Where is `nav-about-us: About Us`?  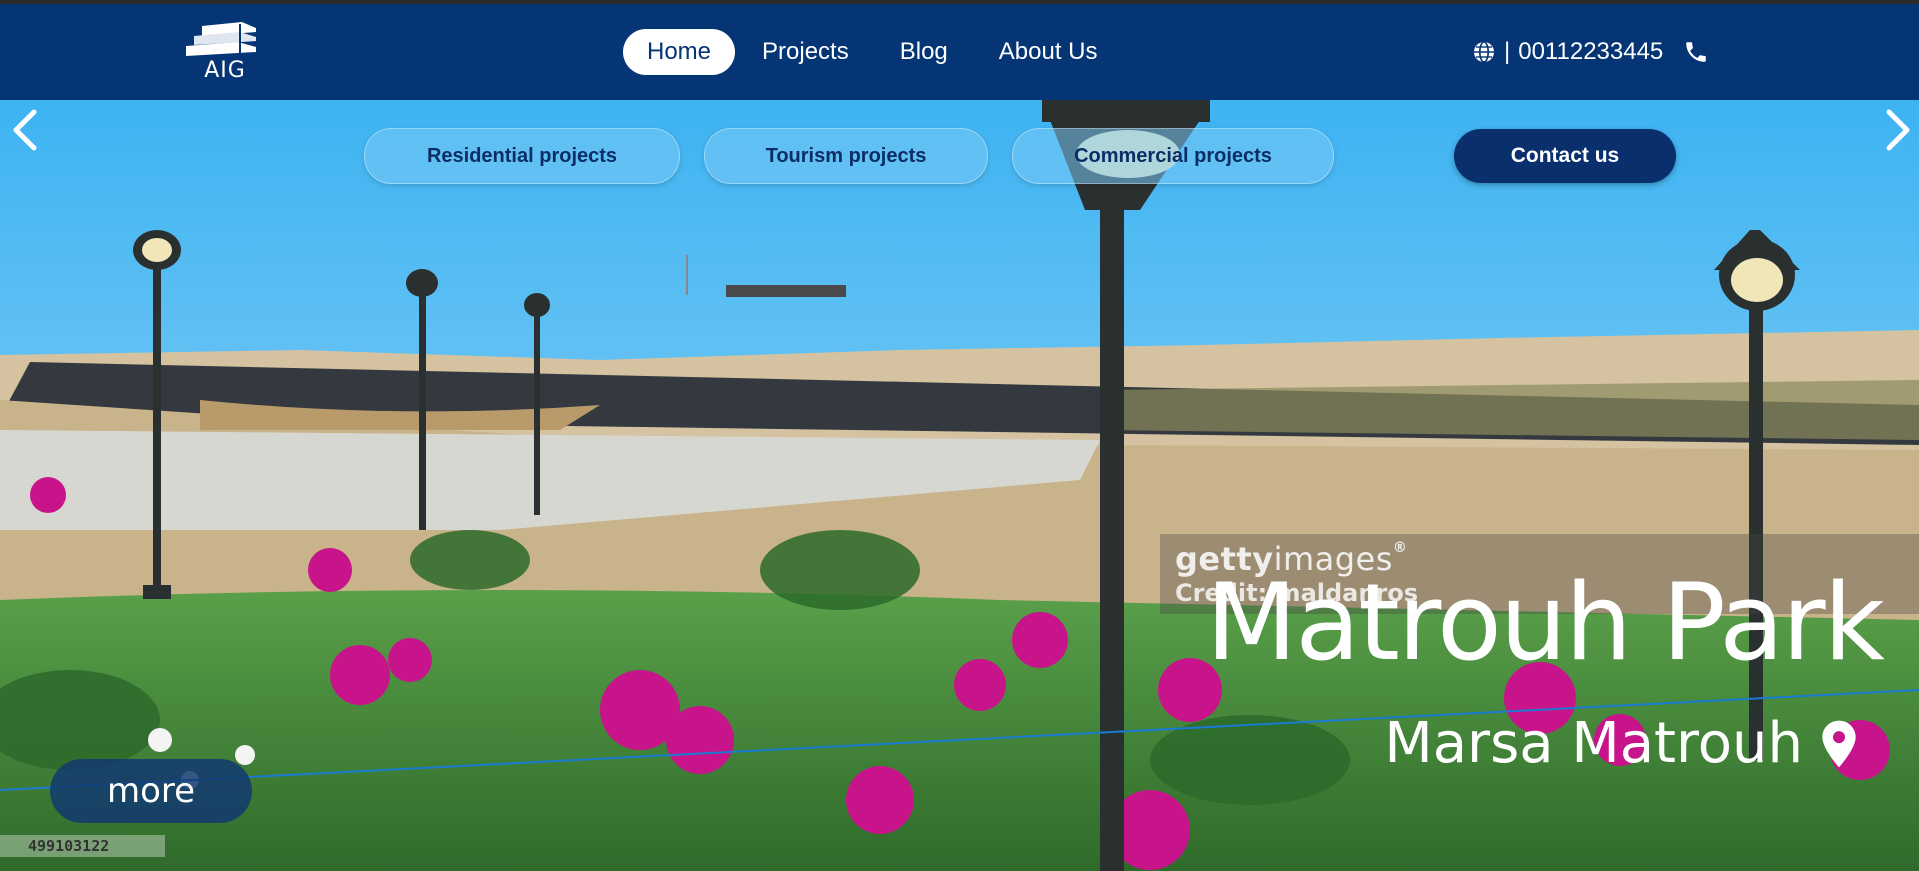
nav-about-us: About Us is located at coordinates (1048, 52).